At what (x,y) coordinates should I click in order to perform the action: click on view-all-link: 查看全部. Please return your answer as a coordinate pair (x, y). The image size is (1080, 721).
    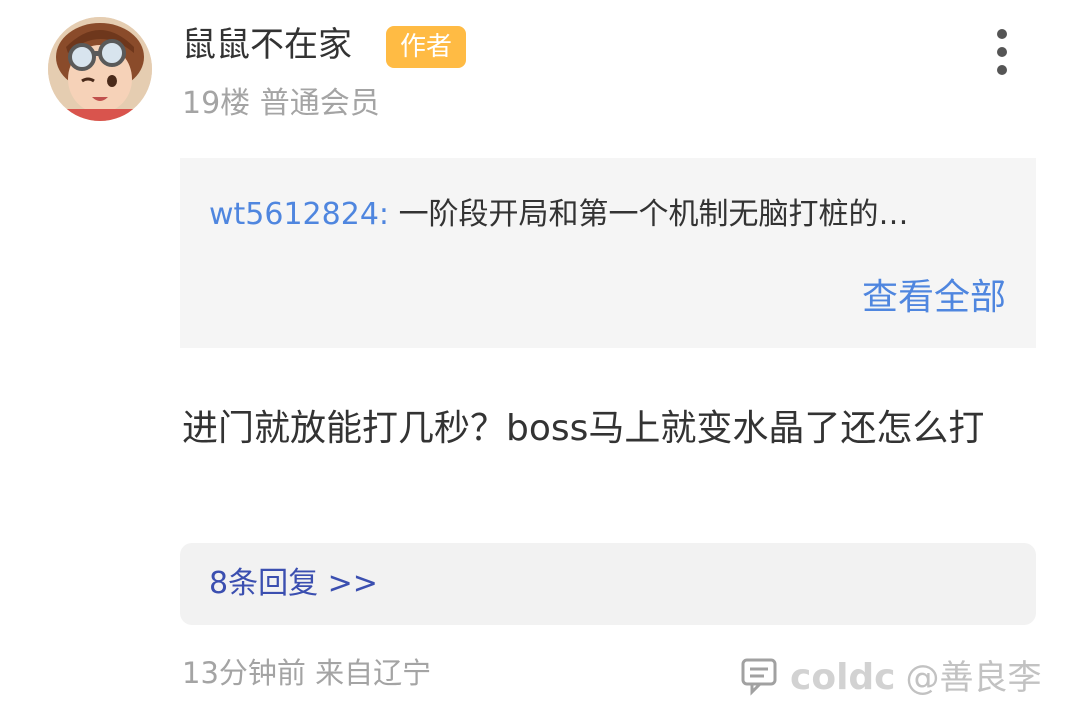
    Looking at the image, I should click on (934, 298).